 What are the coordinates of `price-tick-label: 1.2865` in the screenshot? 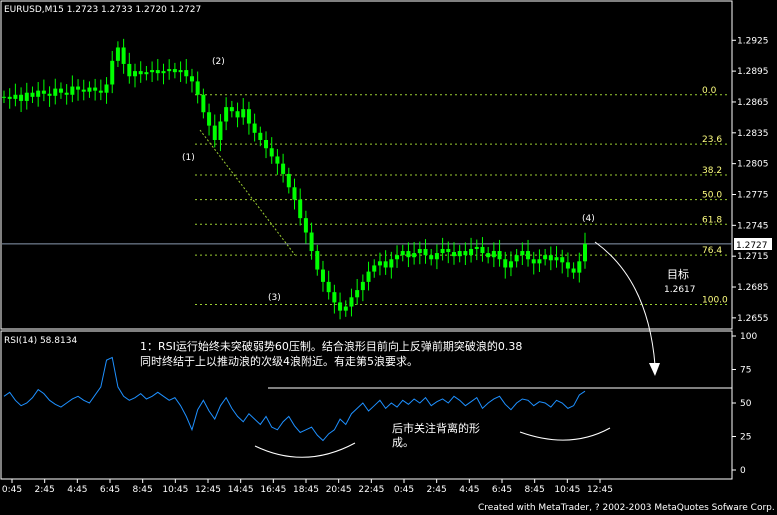 It's located at (753, 103).